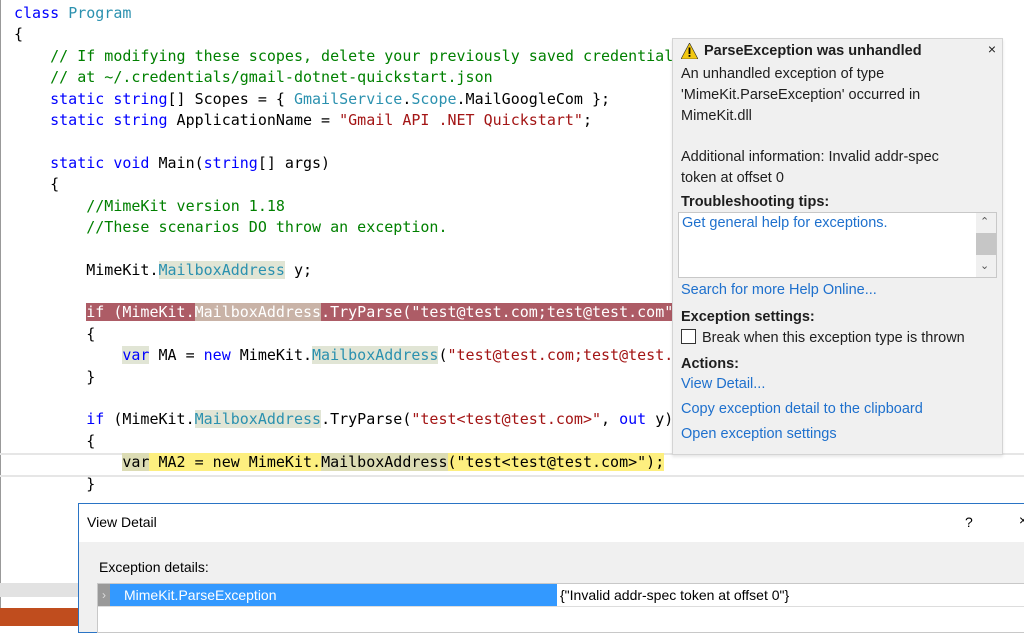 This screenshot has height=633, width=1024. What do you see at coordinates (361, 163) in the screenshot?
I see `code-line: static void Main(string[] args)` at bounding box center [361, 163].